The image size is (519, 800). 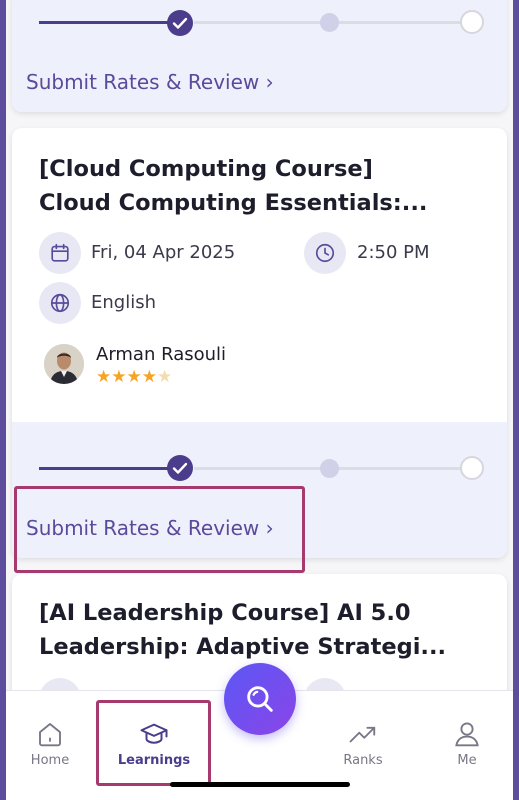 I want to click on nav-label: Ranks, so click(x=363, y=760).